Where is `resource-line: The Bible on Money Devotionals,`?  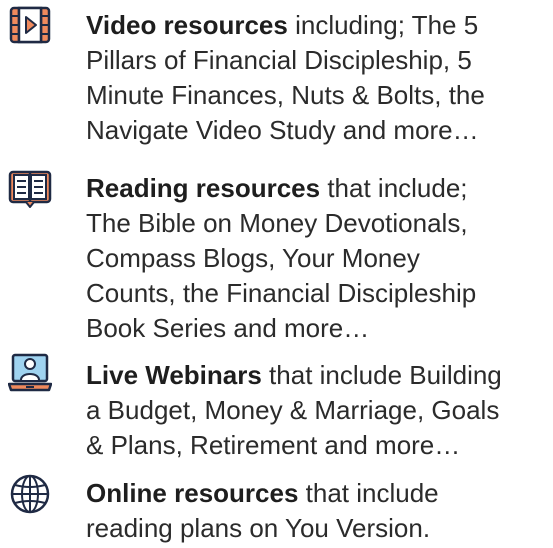
resource-line: The Bible on Money Devotionals, is located at coordinates (277, 223).